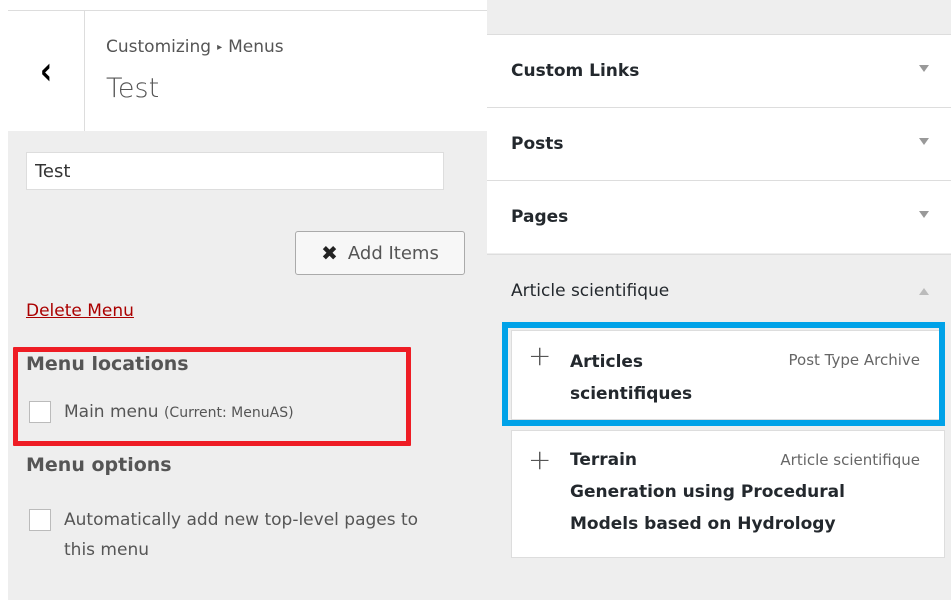 Image resolution: width=951 pixels, height=600 pixels. I want to click on close-icon: ✖, so click(329, 253).